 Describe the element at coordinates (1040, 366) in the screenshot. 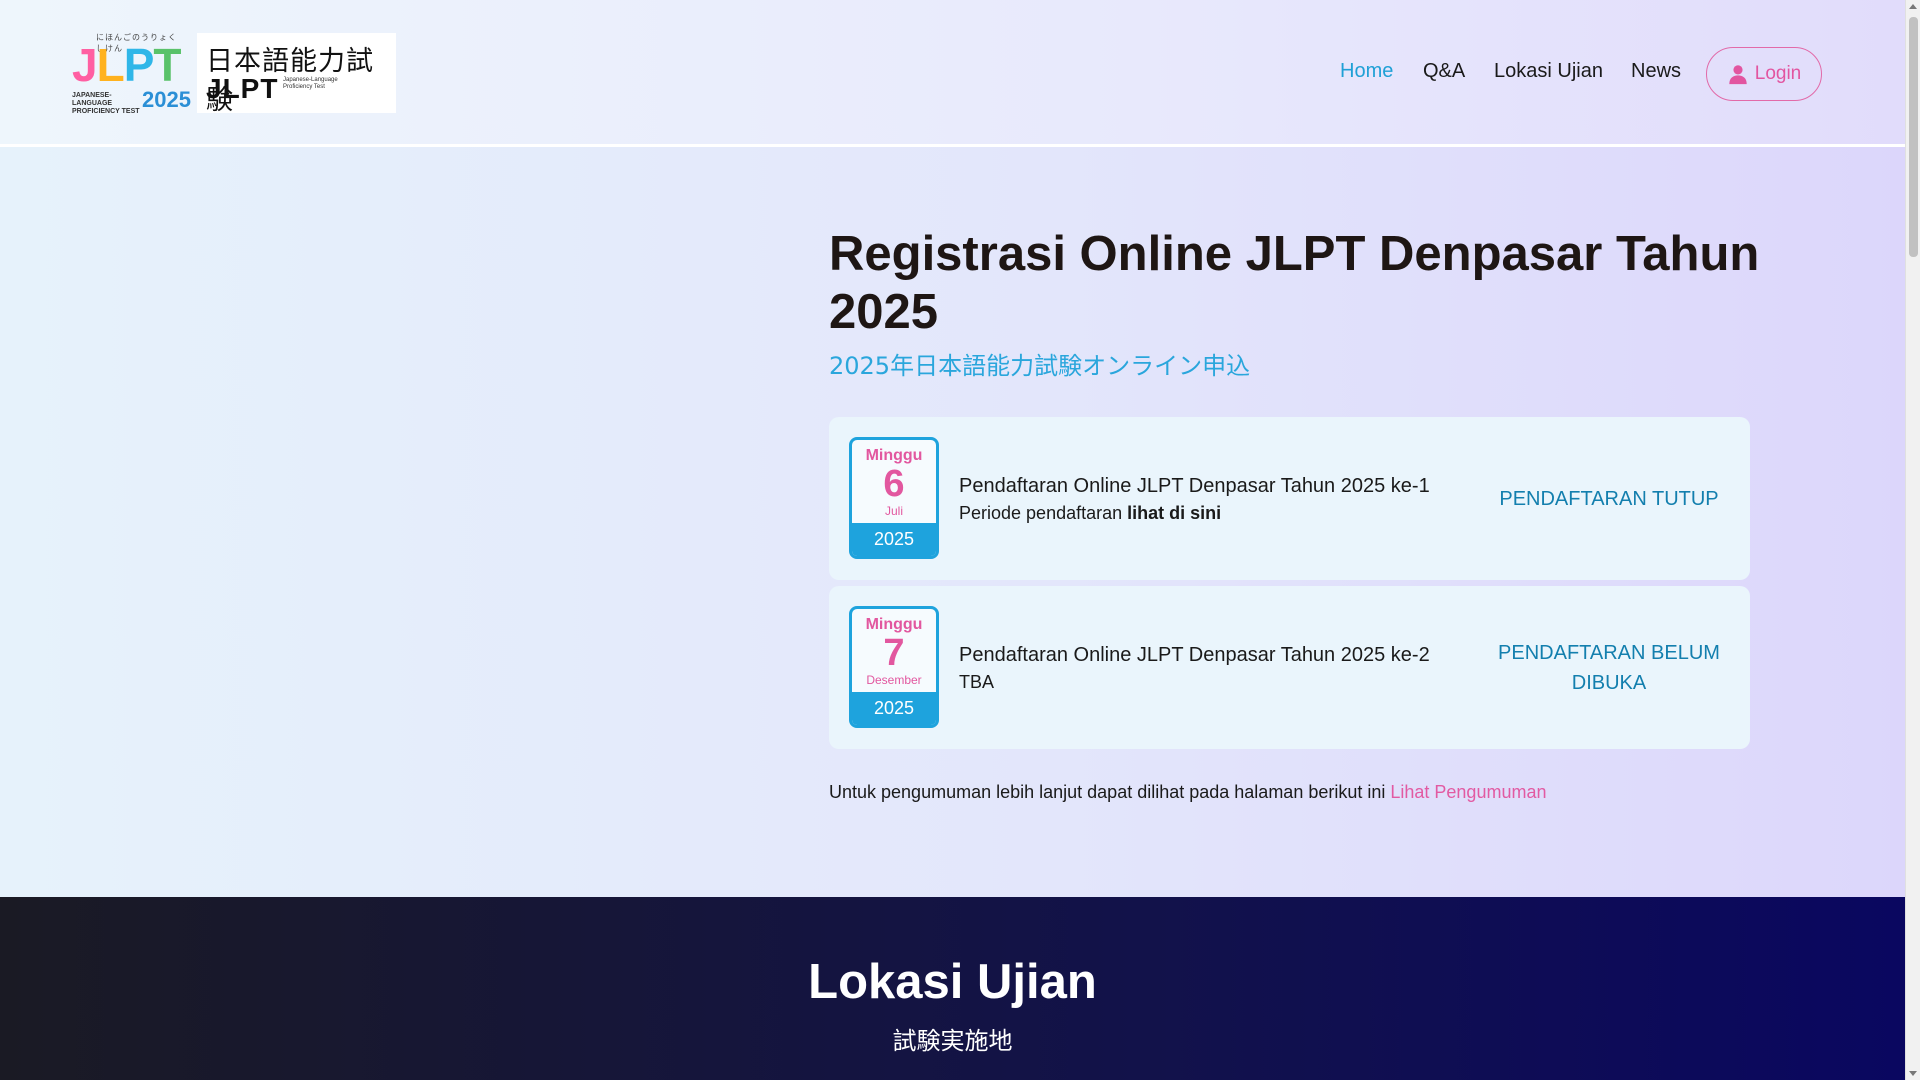

I see `page-subtitle: 2025年日本語能力試験オンライン申込` at that location.